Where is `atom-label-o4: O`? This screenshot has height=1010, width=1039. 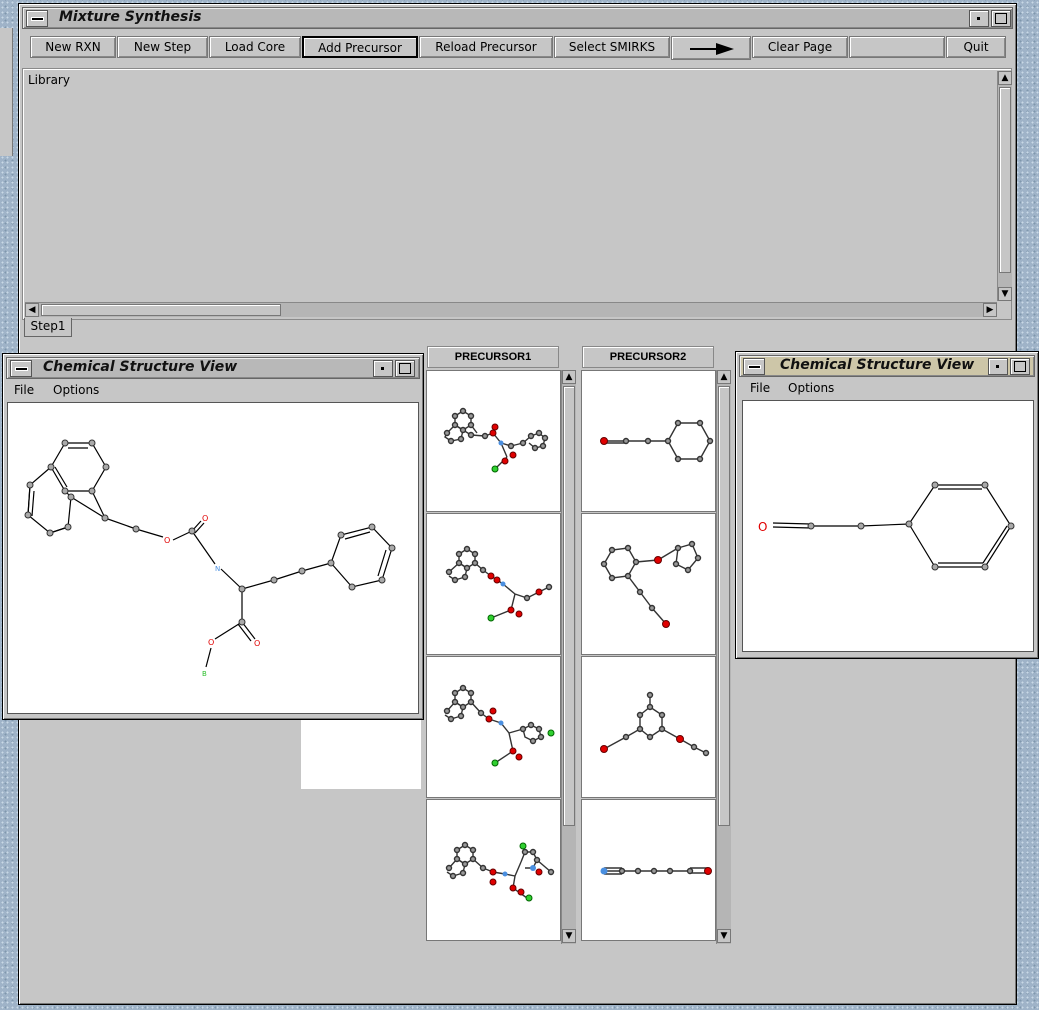 atom-label-o4: O is located at coordinates (211, 642).